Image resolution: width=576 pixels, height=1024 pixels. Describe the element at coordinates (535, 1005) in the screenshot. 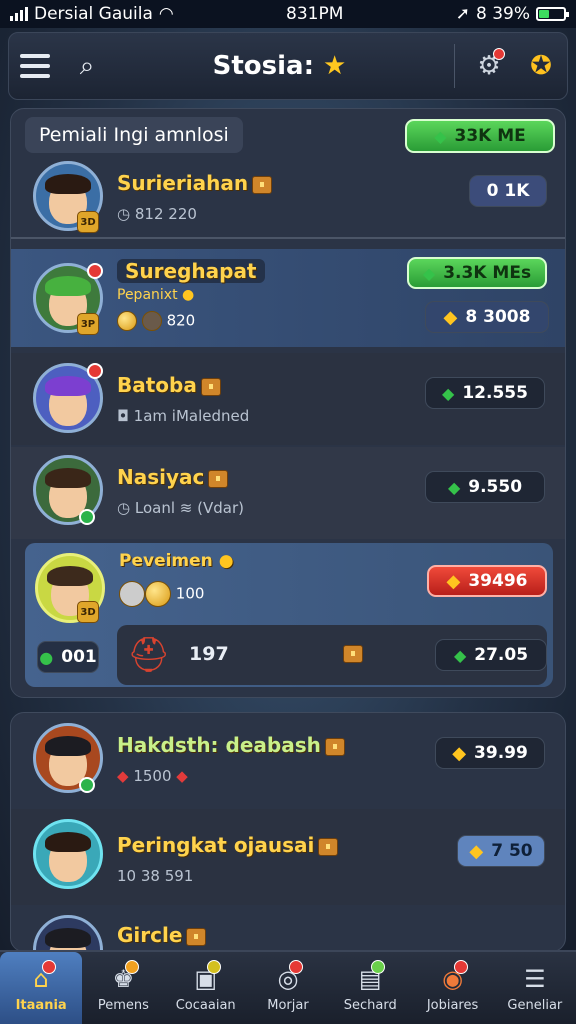

I see `nav-label: Geneliar` at that location.